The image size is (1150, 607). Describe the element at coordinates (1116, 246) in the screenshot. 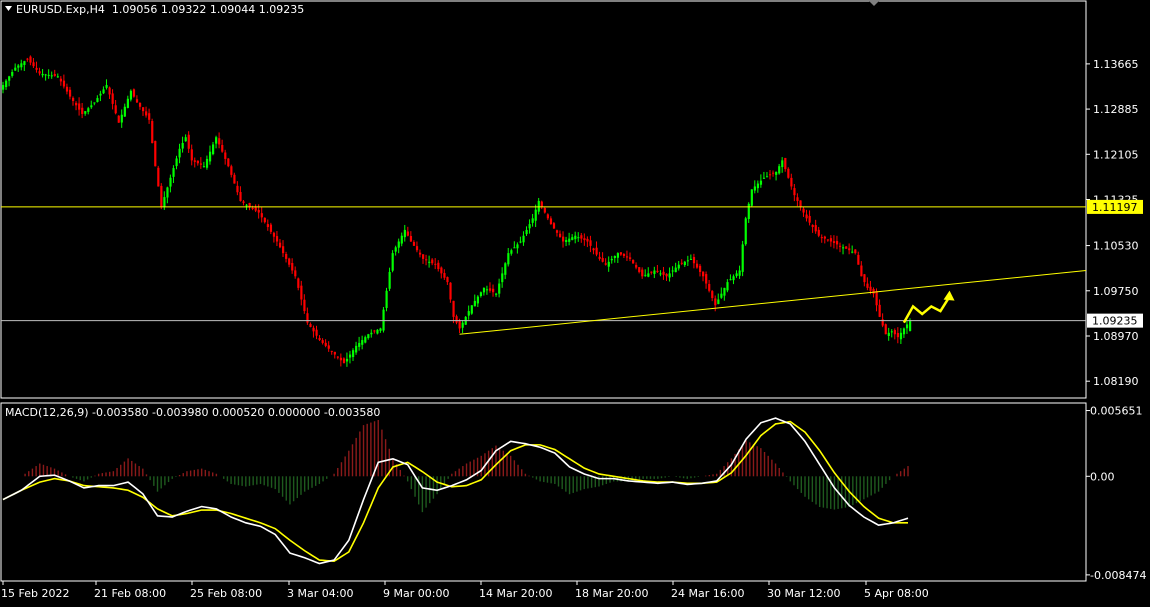

I see `price-tick-label: 1.10530` at that location.